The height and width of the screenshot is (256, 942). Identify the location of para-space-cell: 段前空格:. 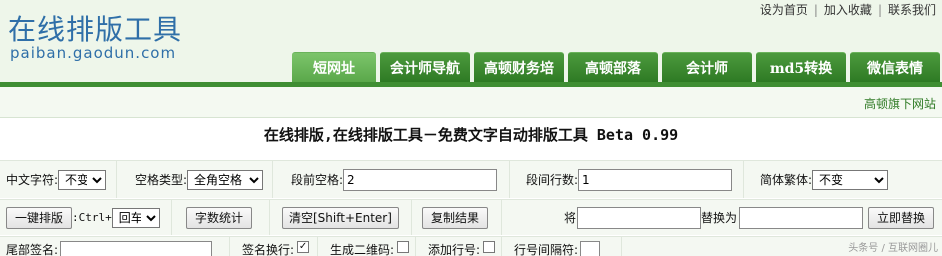
(391, 179).